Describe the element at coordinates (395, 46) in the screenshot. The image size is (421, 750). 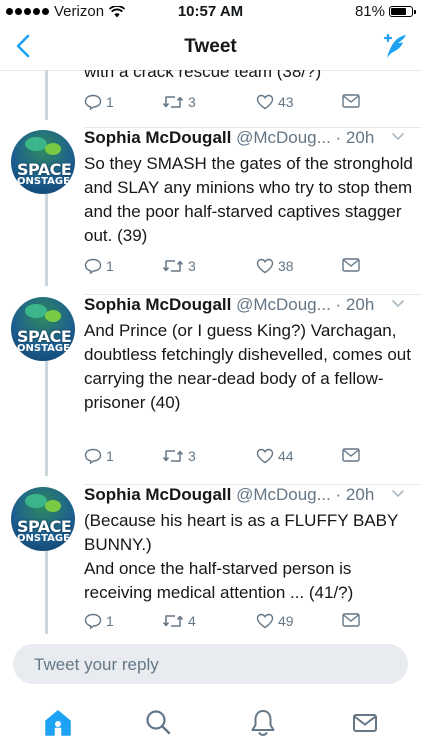
I see `compose-tweet-icon` at that location.